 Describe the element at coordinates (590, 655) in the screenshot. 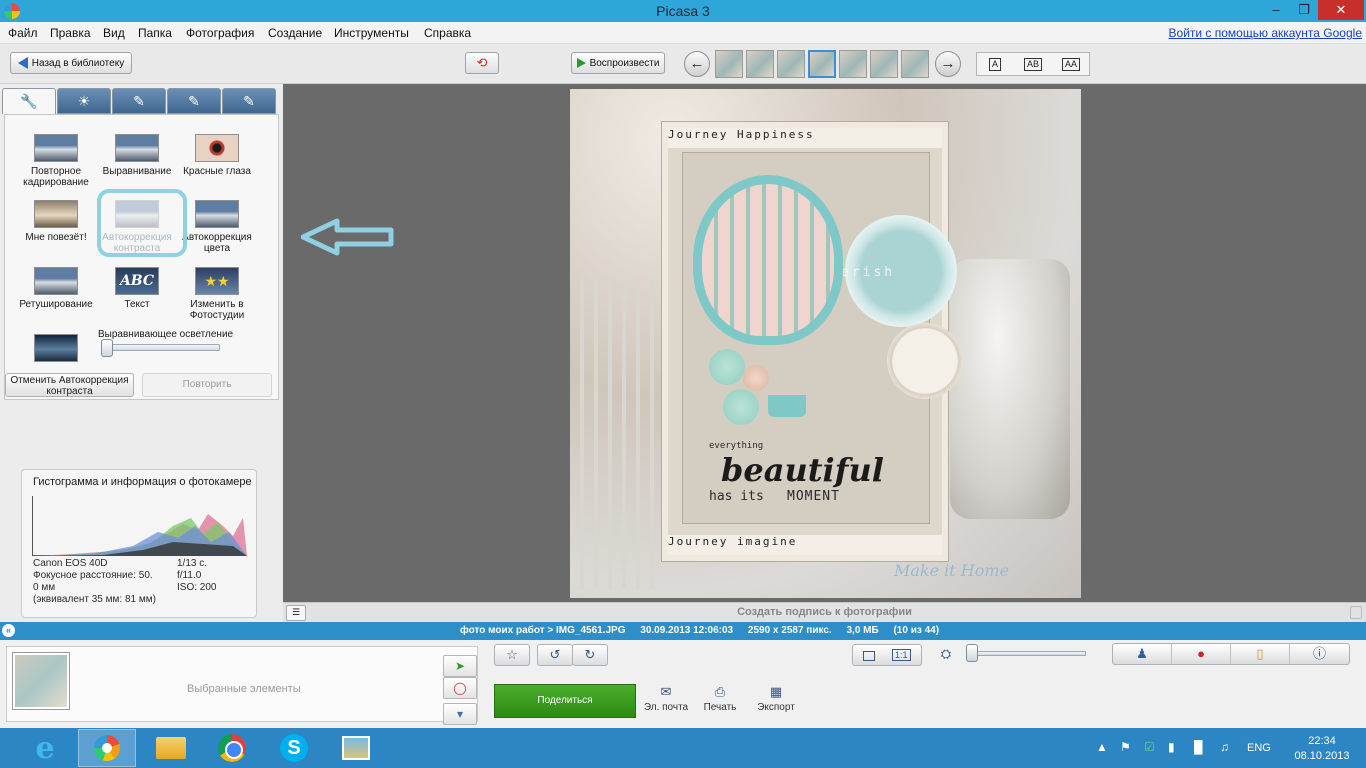

I see `rotate-right-button: ↻` at that location.